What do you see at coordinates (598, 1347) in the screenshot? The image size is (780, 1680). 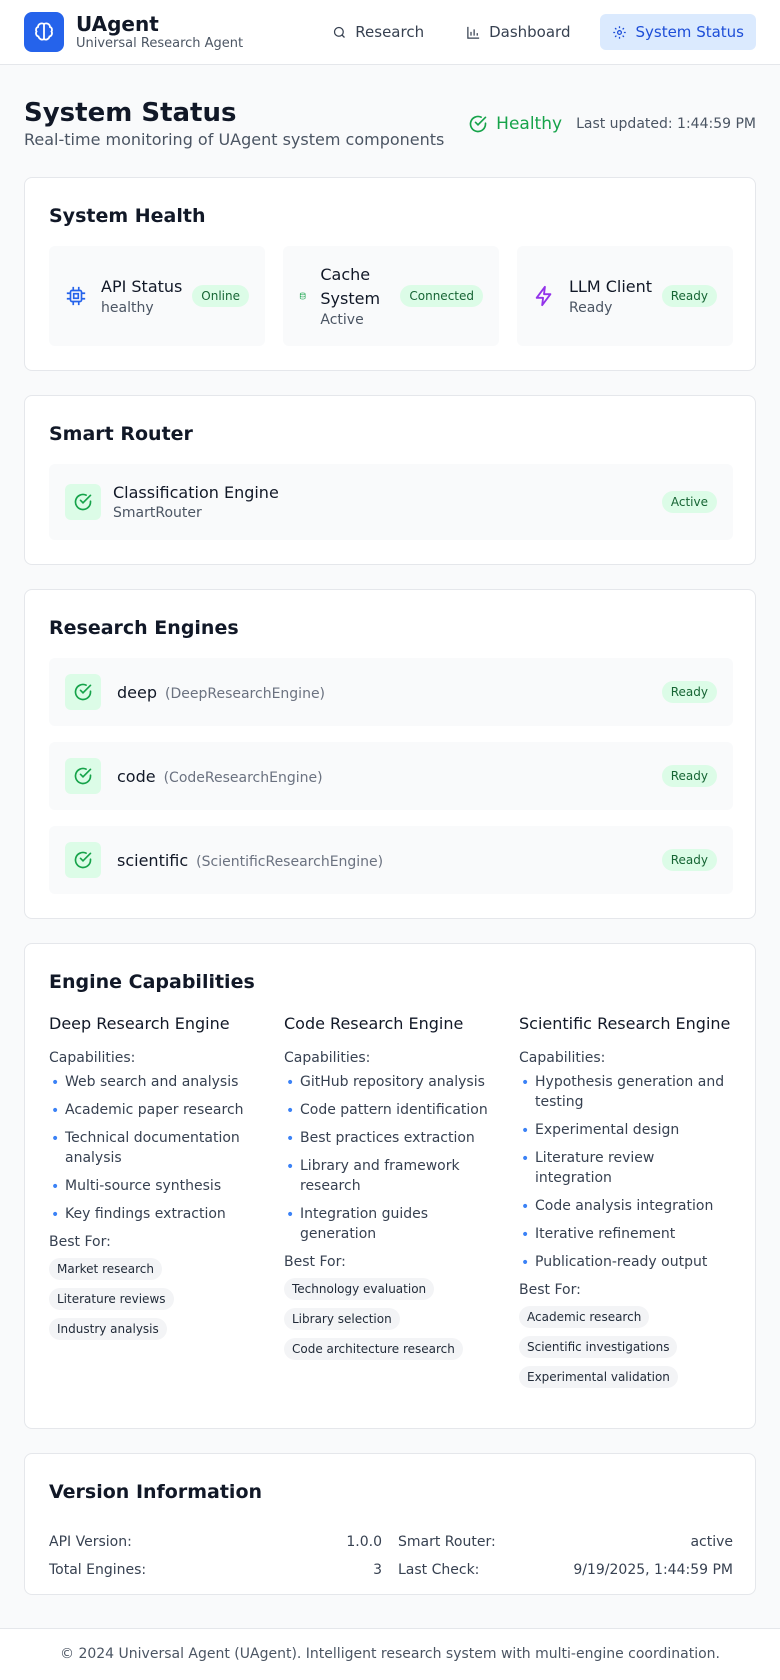 I see `tag: Scientific investigations` at bounding box center [598, 1347].